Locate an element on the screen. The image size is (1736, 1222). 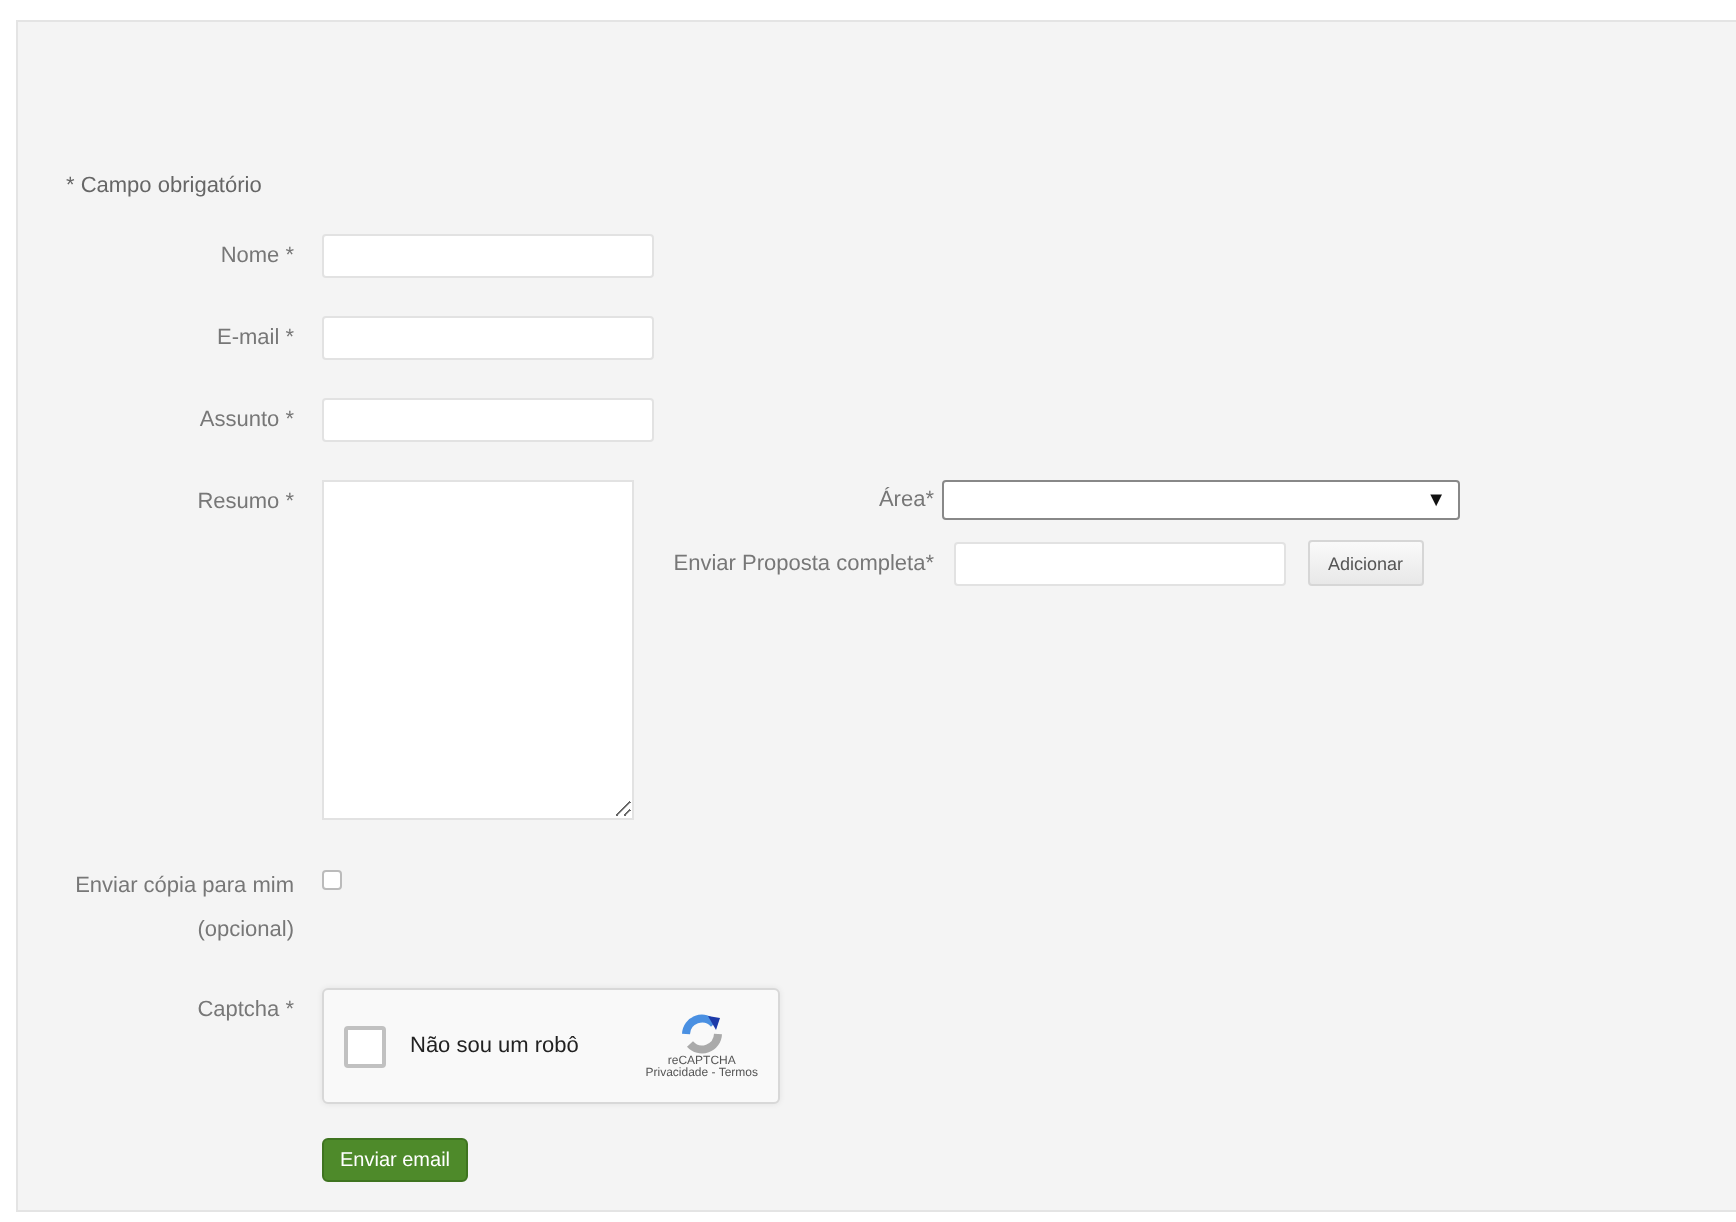
add-button: Adicionar is located at coordinates (1366, 563).